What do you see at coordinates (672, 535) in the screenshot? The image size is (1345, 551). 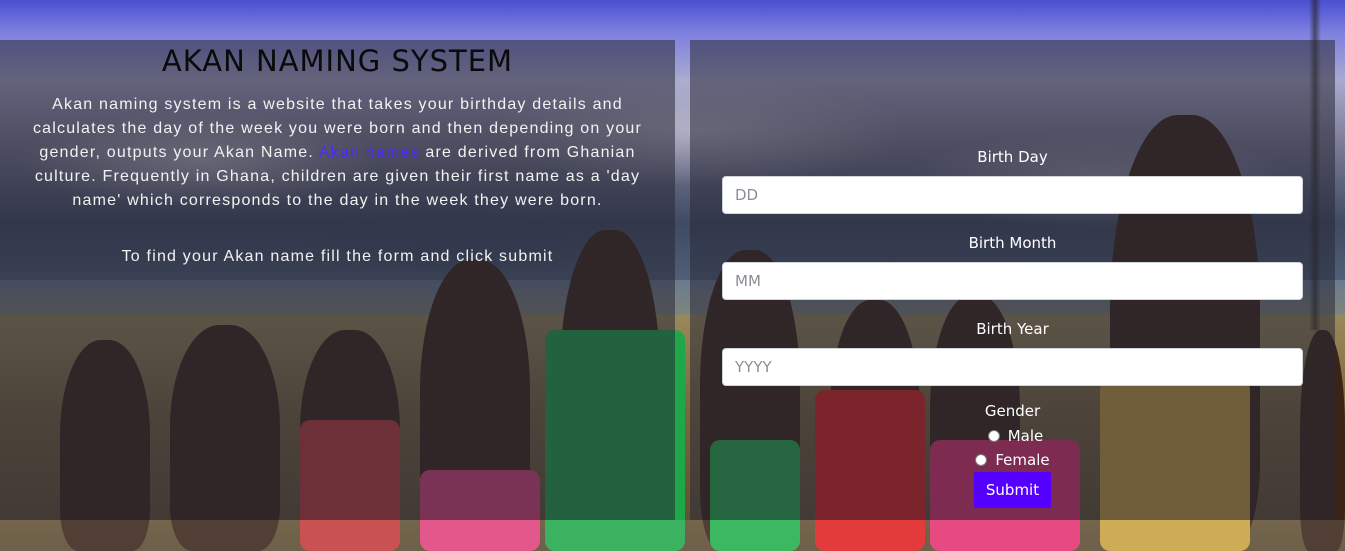 I see `bottom-strip` at bounding box center [672, 535].